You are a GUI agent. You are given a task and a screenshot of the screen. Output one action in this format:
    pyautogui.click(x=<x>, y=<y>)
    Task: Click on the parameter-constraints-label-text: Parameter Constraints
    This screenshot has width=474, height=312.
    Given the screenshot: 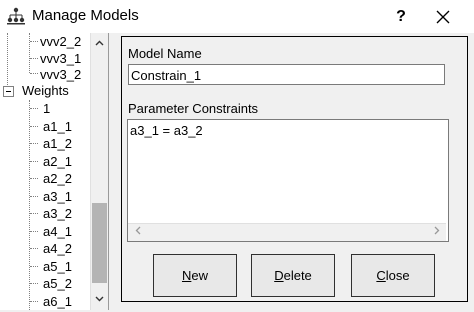 What is the action you would take?
    pyautogui.click(x=193, y=108)
    